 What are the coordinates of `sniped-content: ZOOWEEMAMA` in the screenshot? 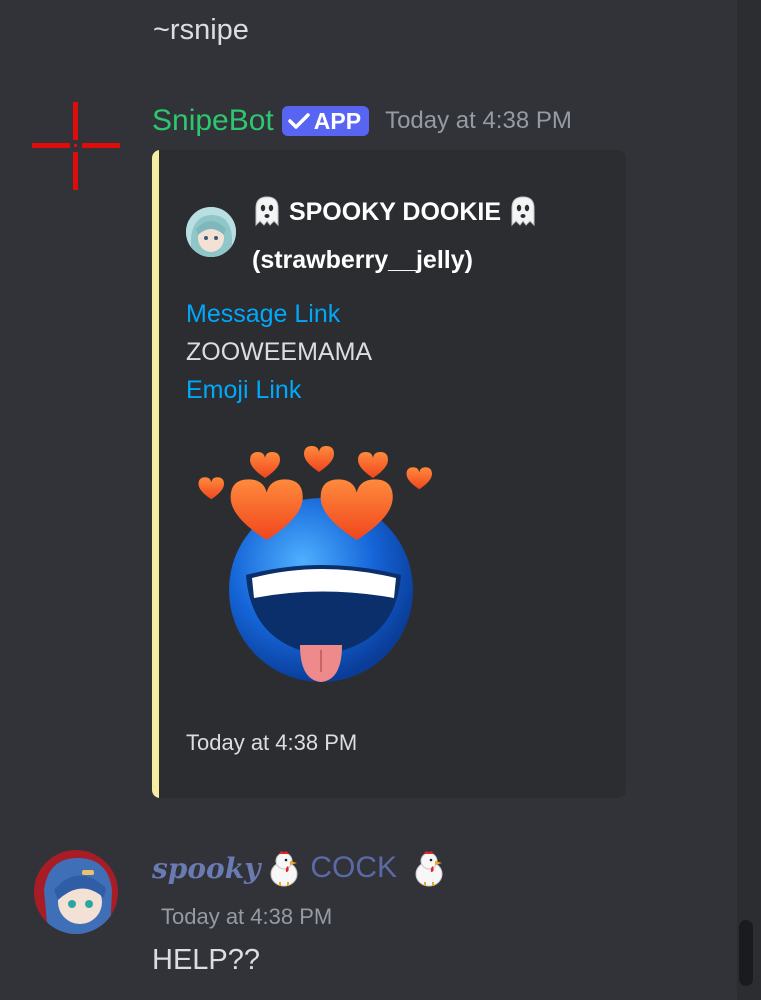 It's located at (279, 352).